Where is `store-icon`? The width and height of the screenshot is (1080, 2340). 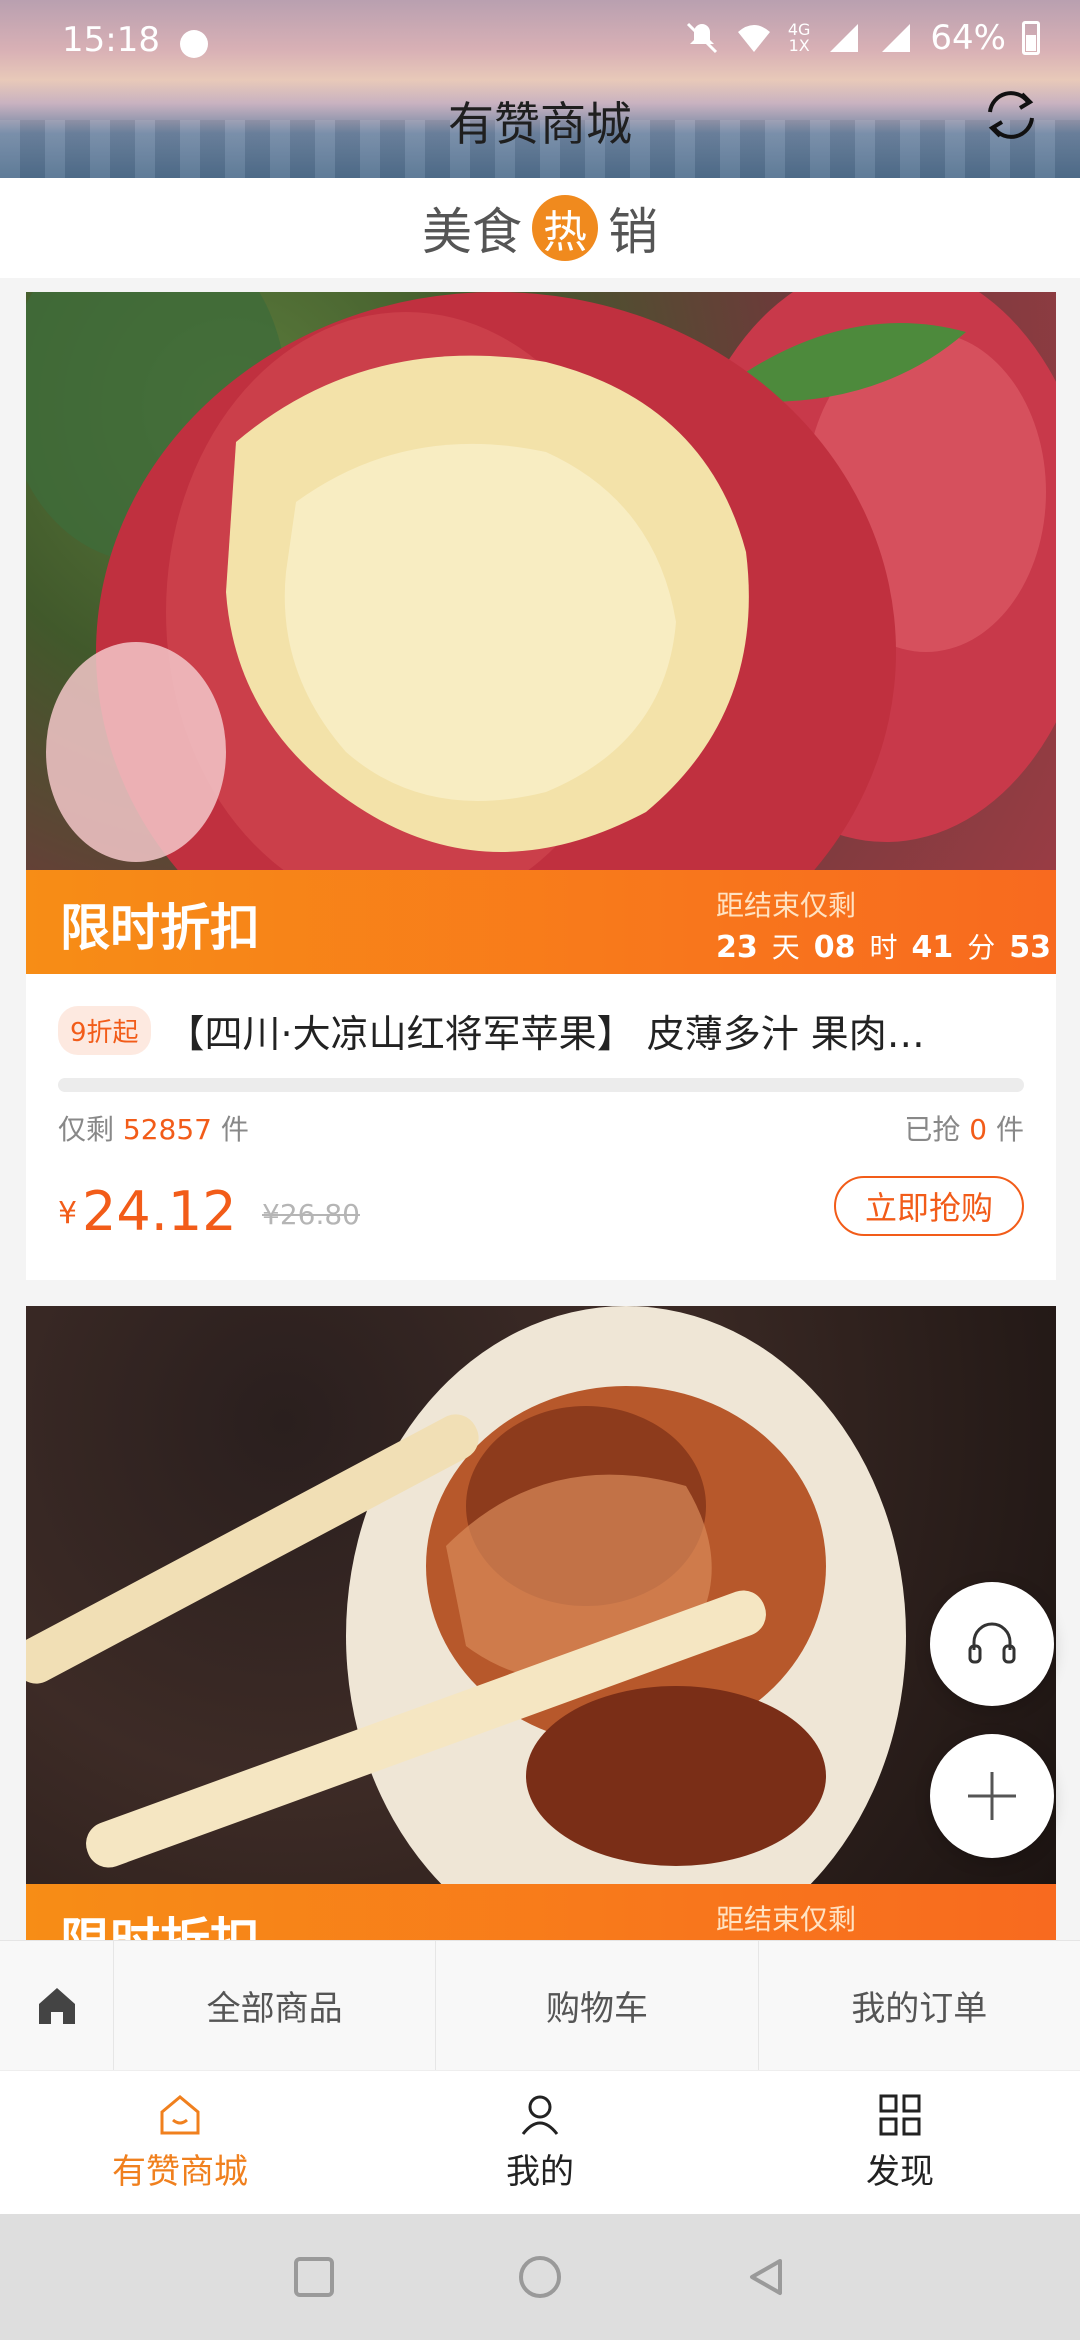 store-icon is located at coordinates (180, 2115).